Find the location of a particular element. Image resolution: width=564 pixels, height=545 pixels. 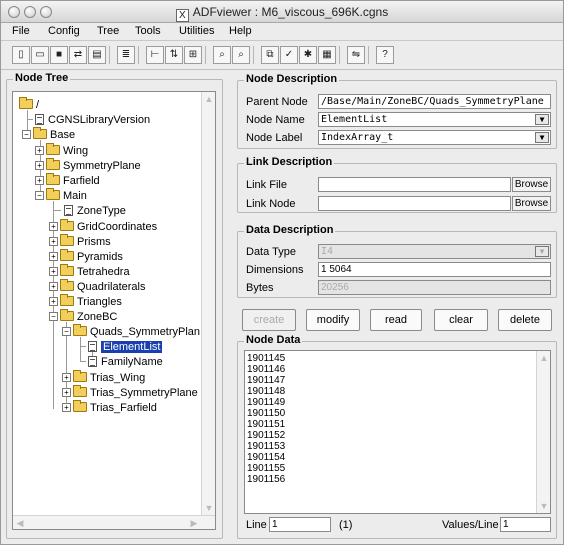

read-button: read is located at coordinates (396, 320).